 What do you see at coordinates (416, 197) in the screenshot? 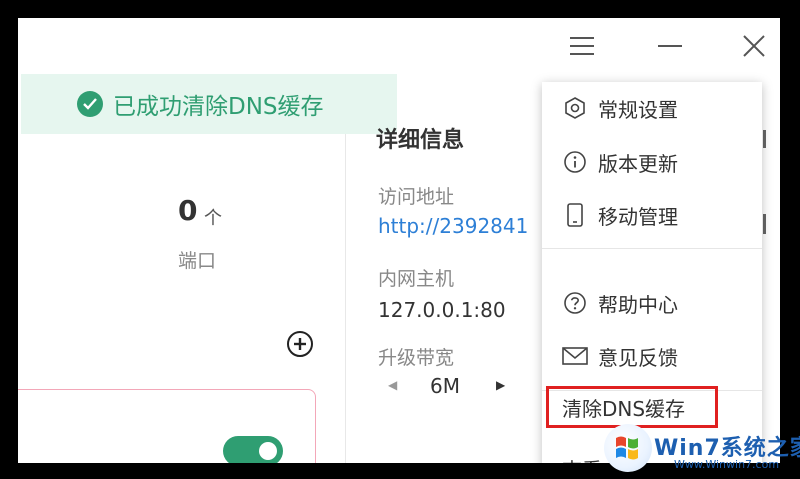
I see `access-address-label: 访问地址` at bounding box center [416, 197].